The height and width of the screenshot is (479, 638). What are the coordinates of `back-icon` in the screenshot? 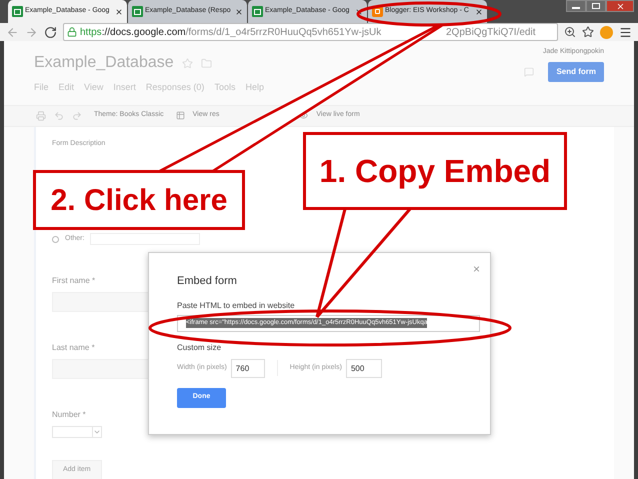 It's located at (12, 32).